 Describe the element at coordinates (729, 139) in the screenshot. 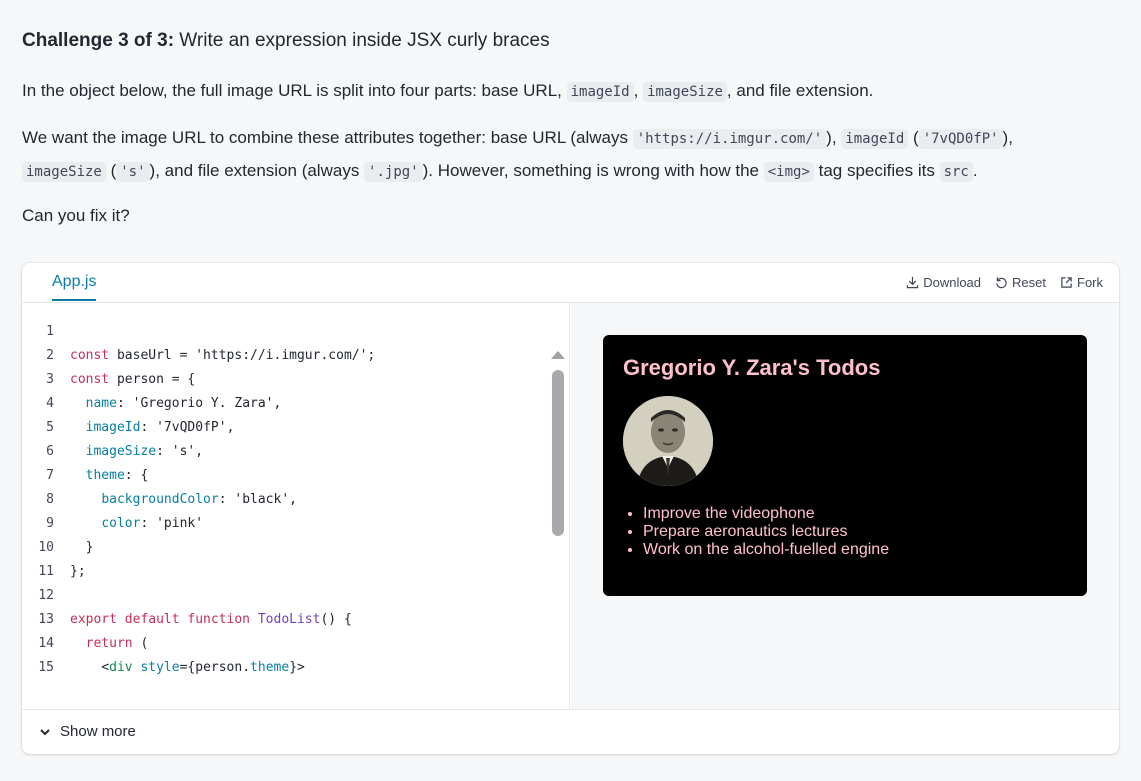

I see `inline-code: 'https://i.imgur.com/'` at that location.